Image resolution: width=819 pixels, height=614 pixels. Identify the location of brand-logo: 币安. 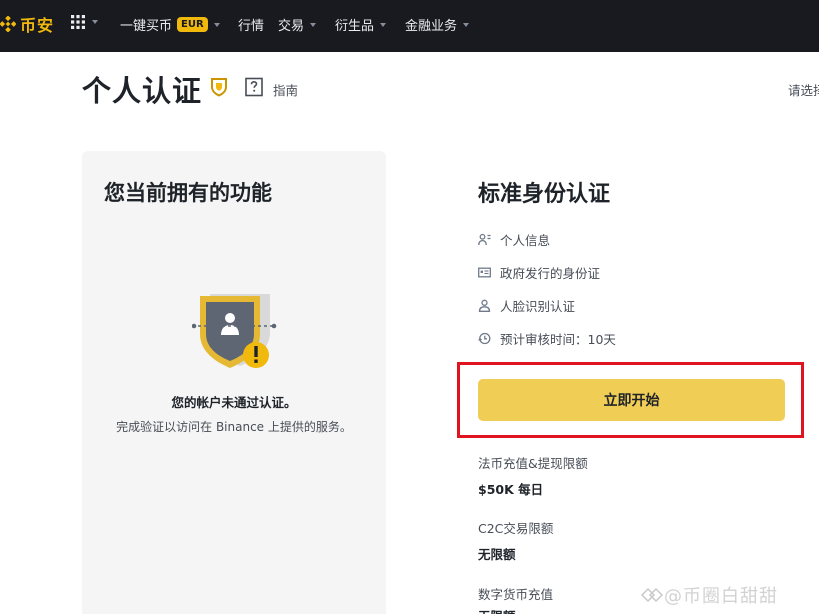
(27, 24).